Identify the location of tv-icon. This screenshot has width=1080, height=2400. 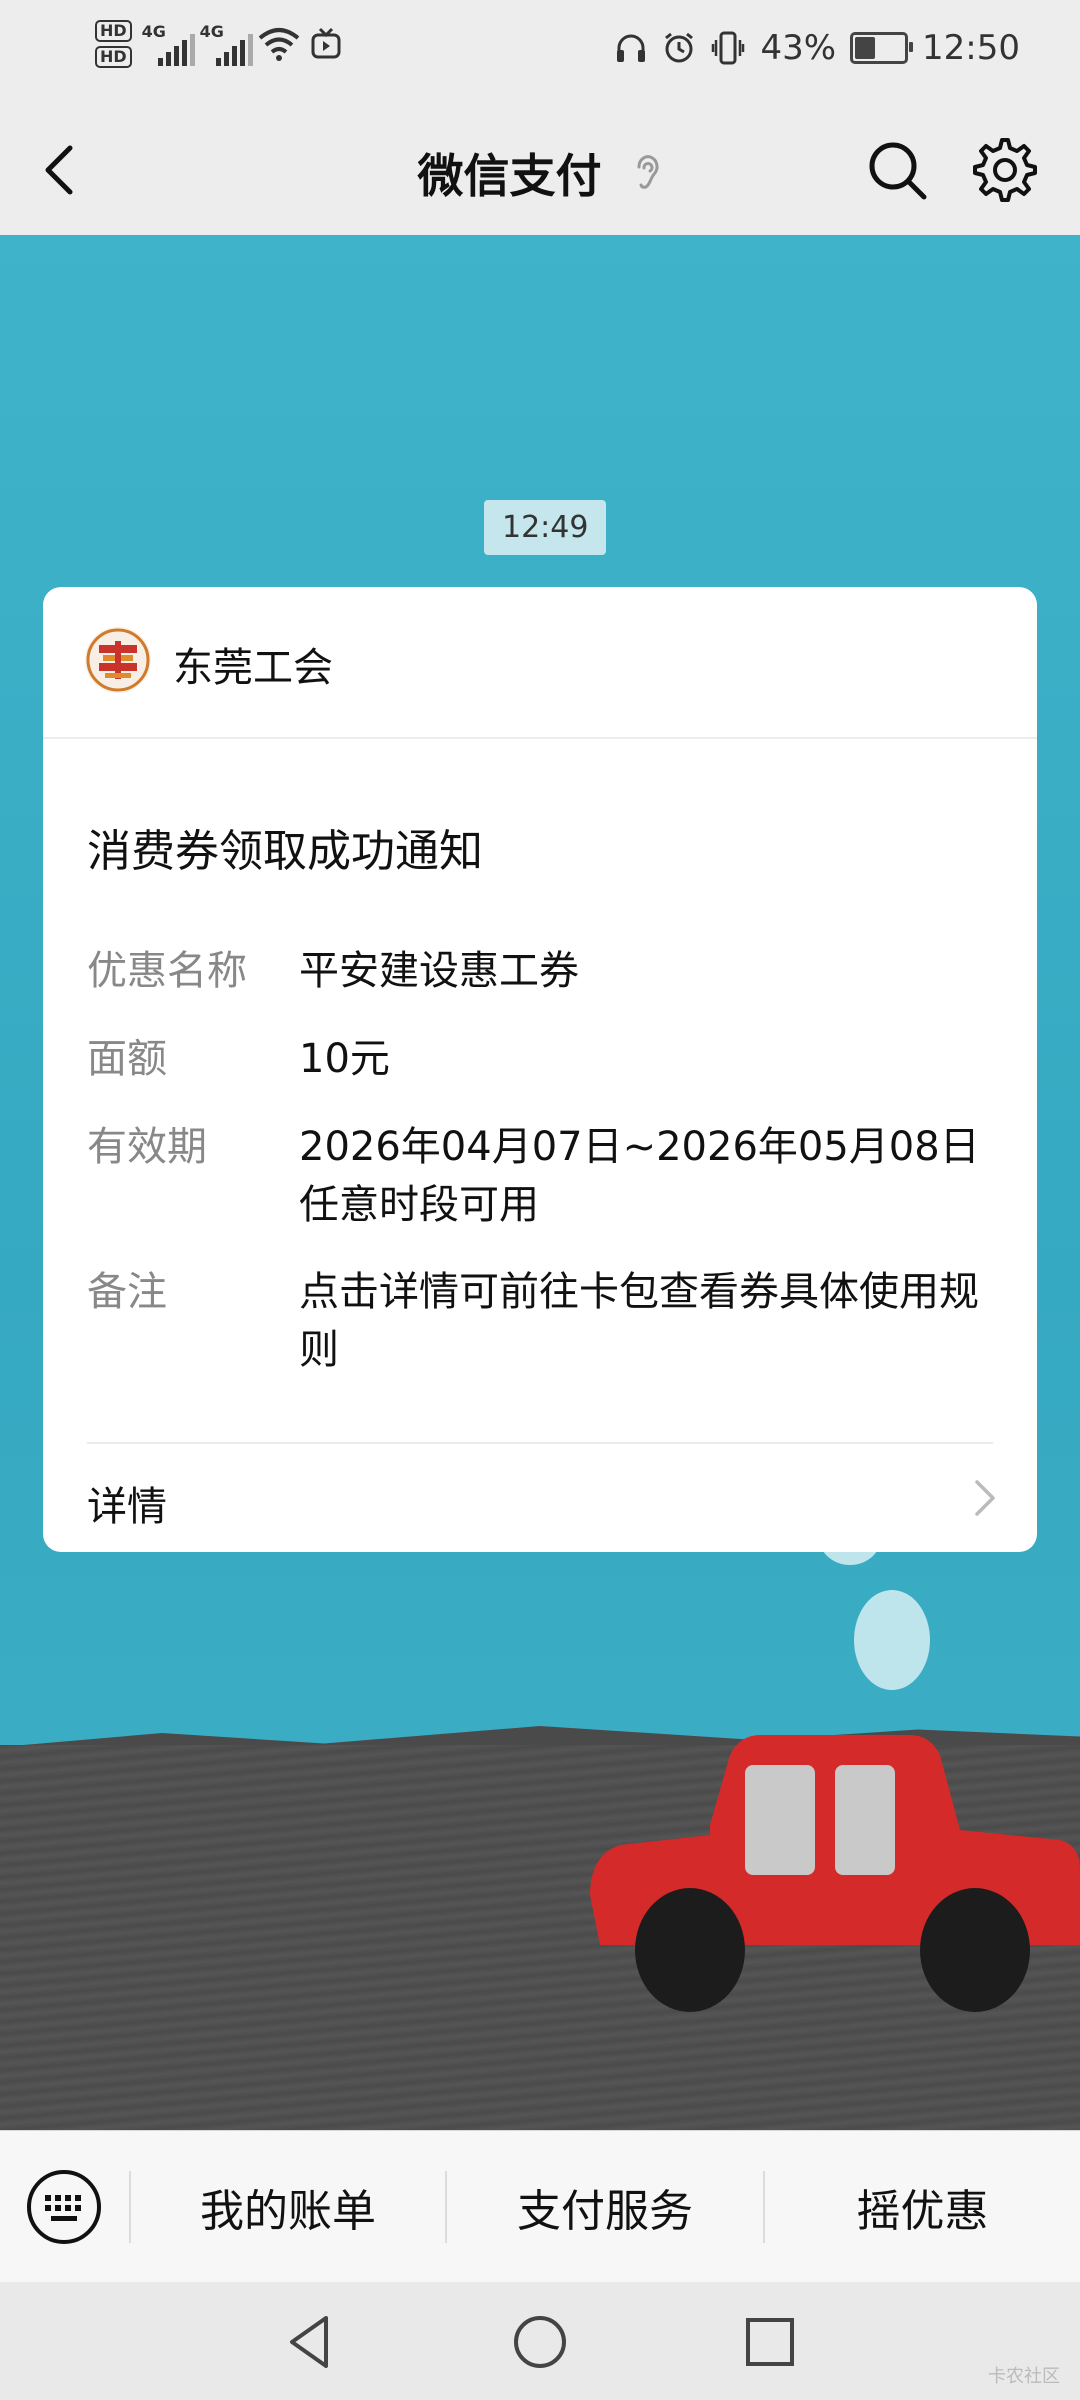
(326, 43).